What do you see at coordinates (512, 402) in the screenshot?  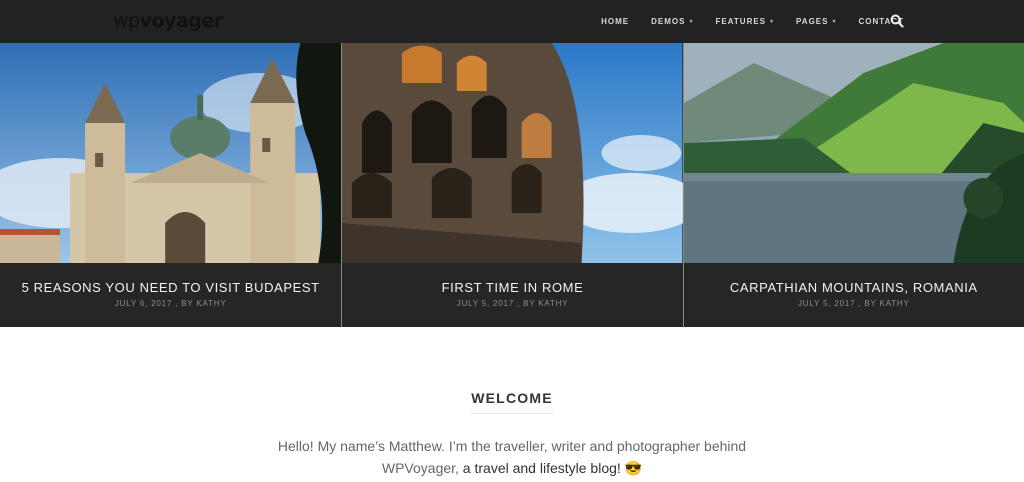 I see `welcome-heading: WELCOME` at bounding box center [512, 402].